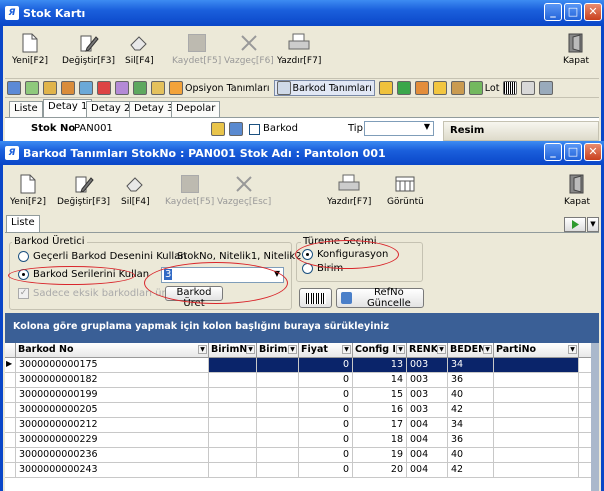  What do you see at coordinates (471, 410) in the screenshot?
I see `table-cell: 42` at bounding box center [471, 410].